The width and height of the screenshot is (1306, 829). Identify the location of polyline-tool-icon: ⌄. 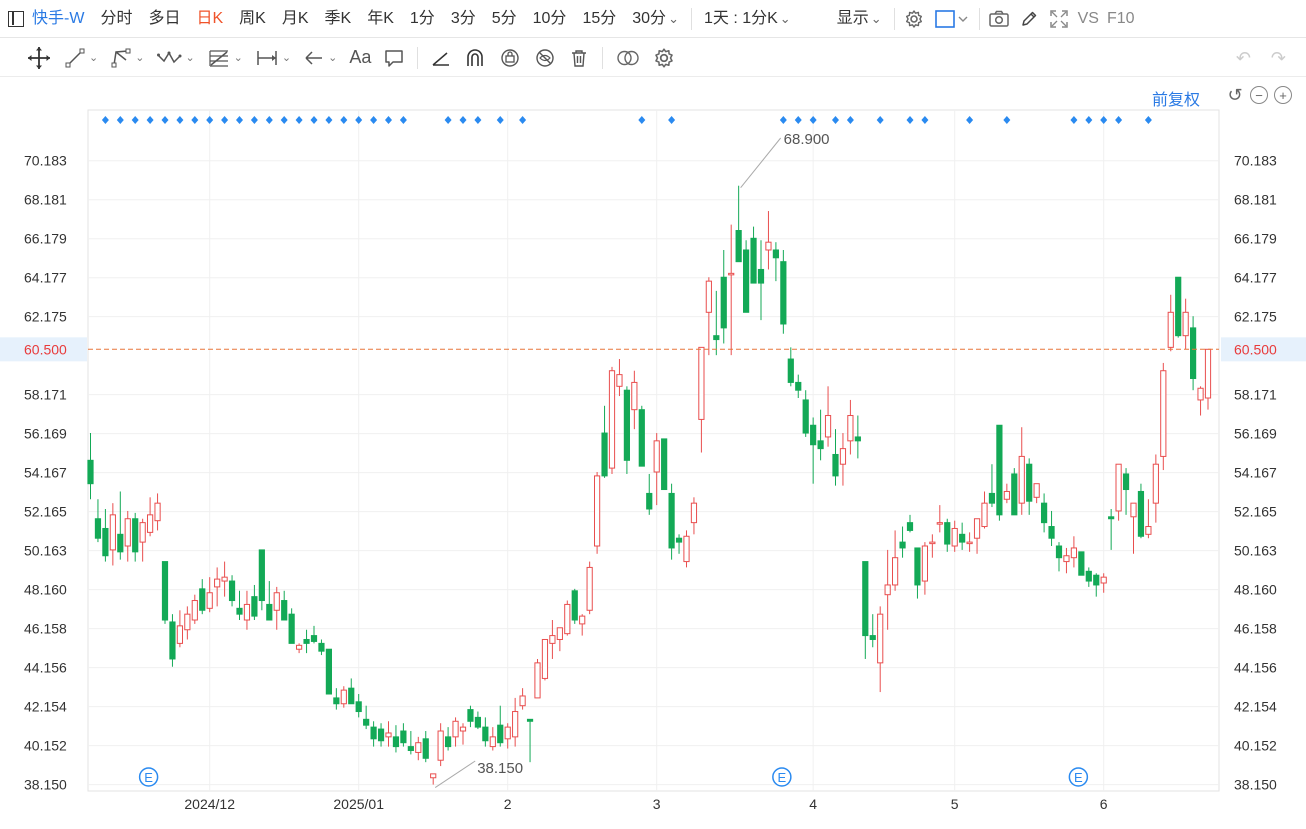
(127, 58).